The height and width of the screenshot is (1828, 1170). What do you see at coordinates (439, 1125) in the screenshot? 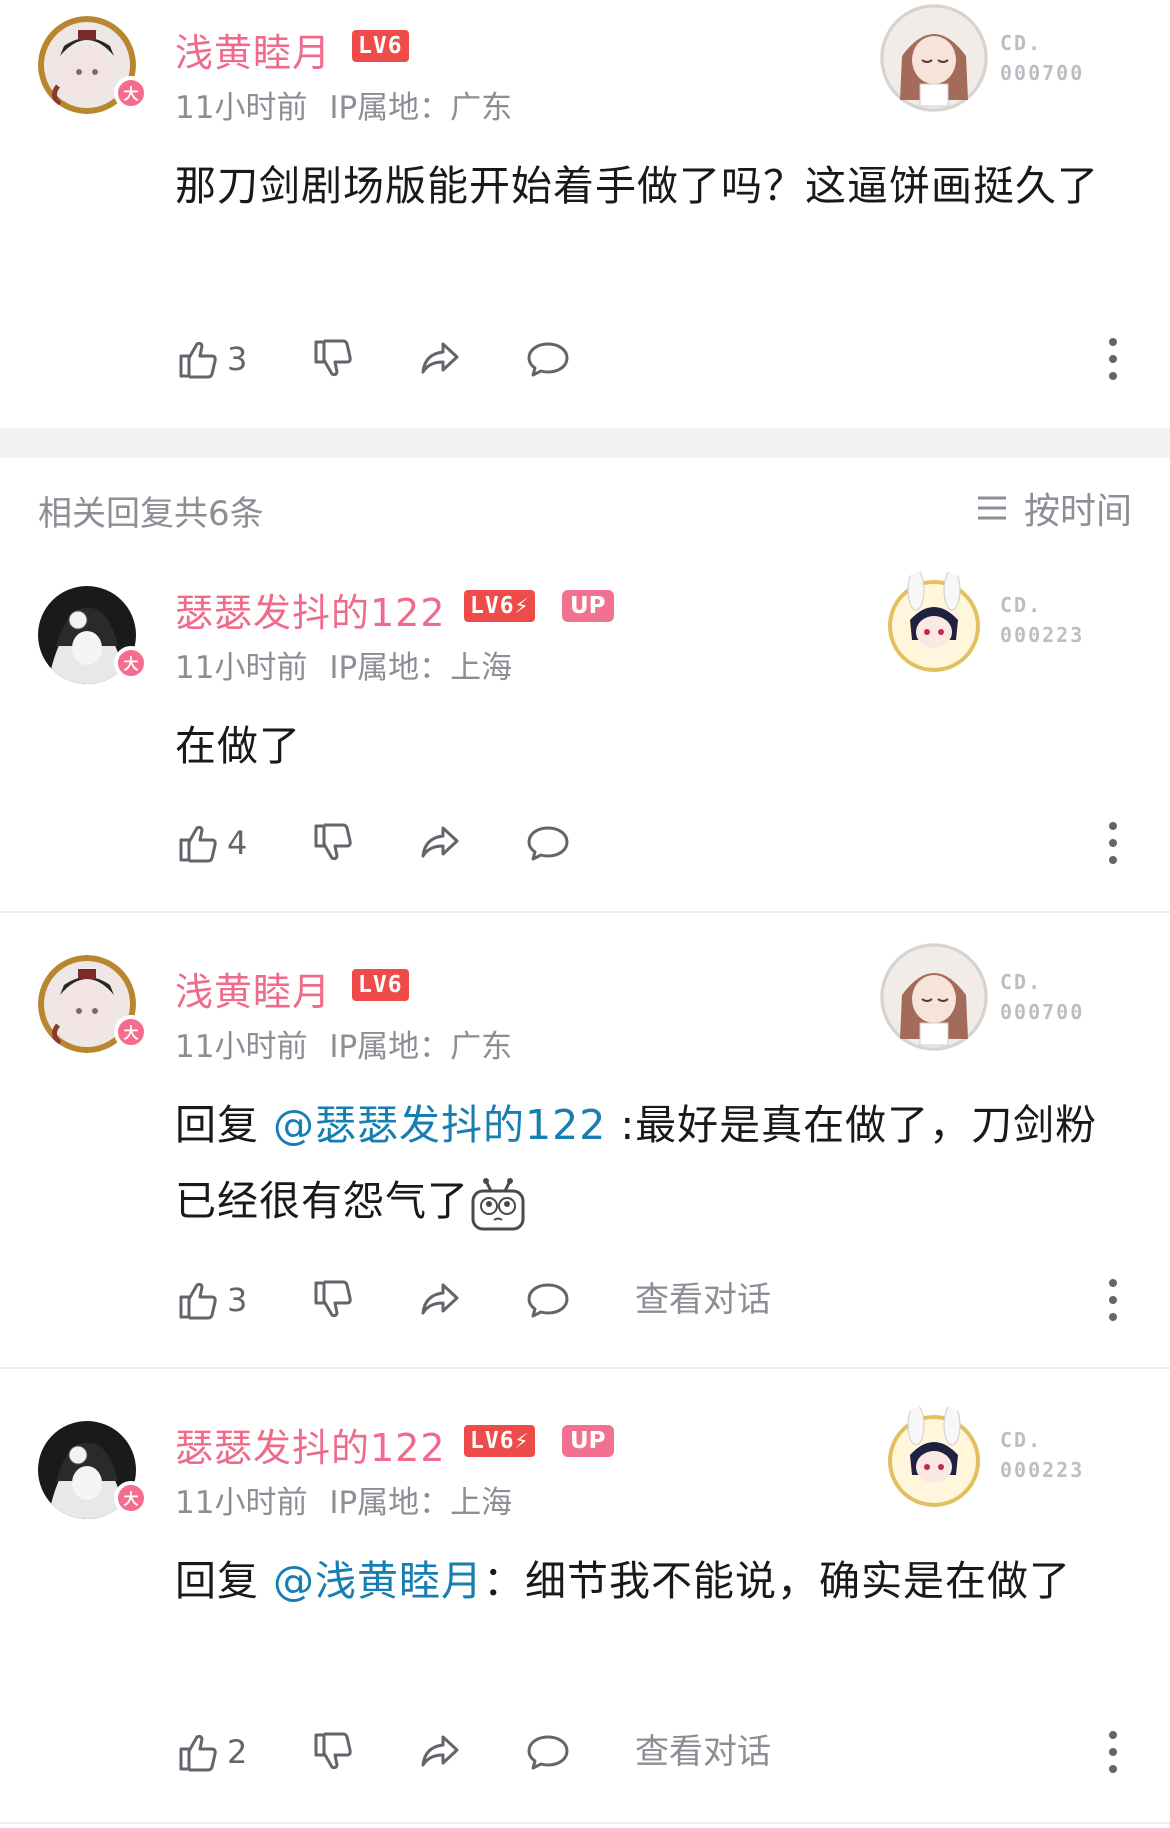
I see `mention-link: @瑟瑟发抖的122` at bounding box center [439, 1125].